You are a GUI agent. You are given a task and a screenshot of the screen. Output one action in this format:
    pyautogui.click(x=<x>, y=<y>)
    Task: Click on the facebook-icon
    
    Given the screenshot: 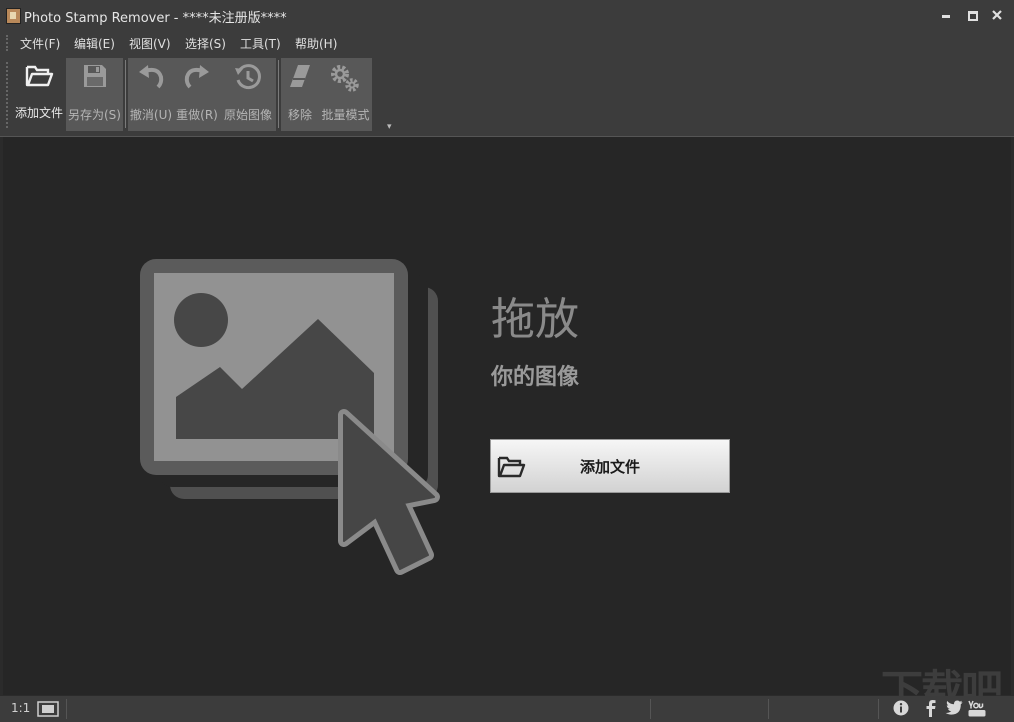 What is the action you would take?
    pyautogui.click(x=931, y=708)
    